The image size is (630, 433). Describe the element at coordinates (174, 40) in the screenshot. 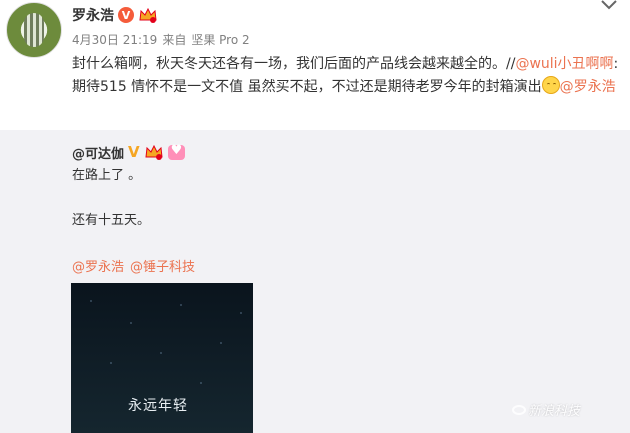

I see `source-prefix: 来自` at that location.